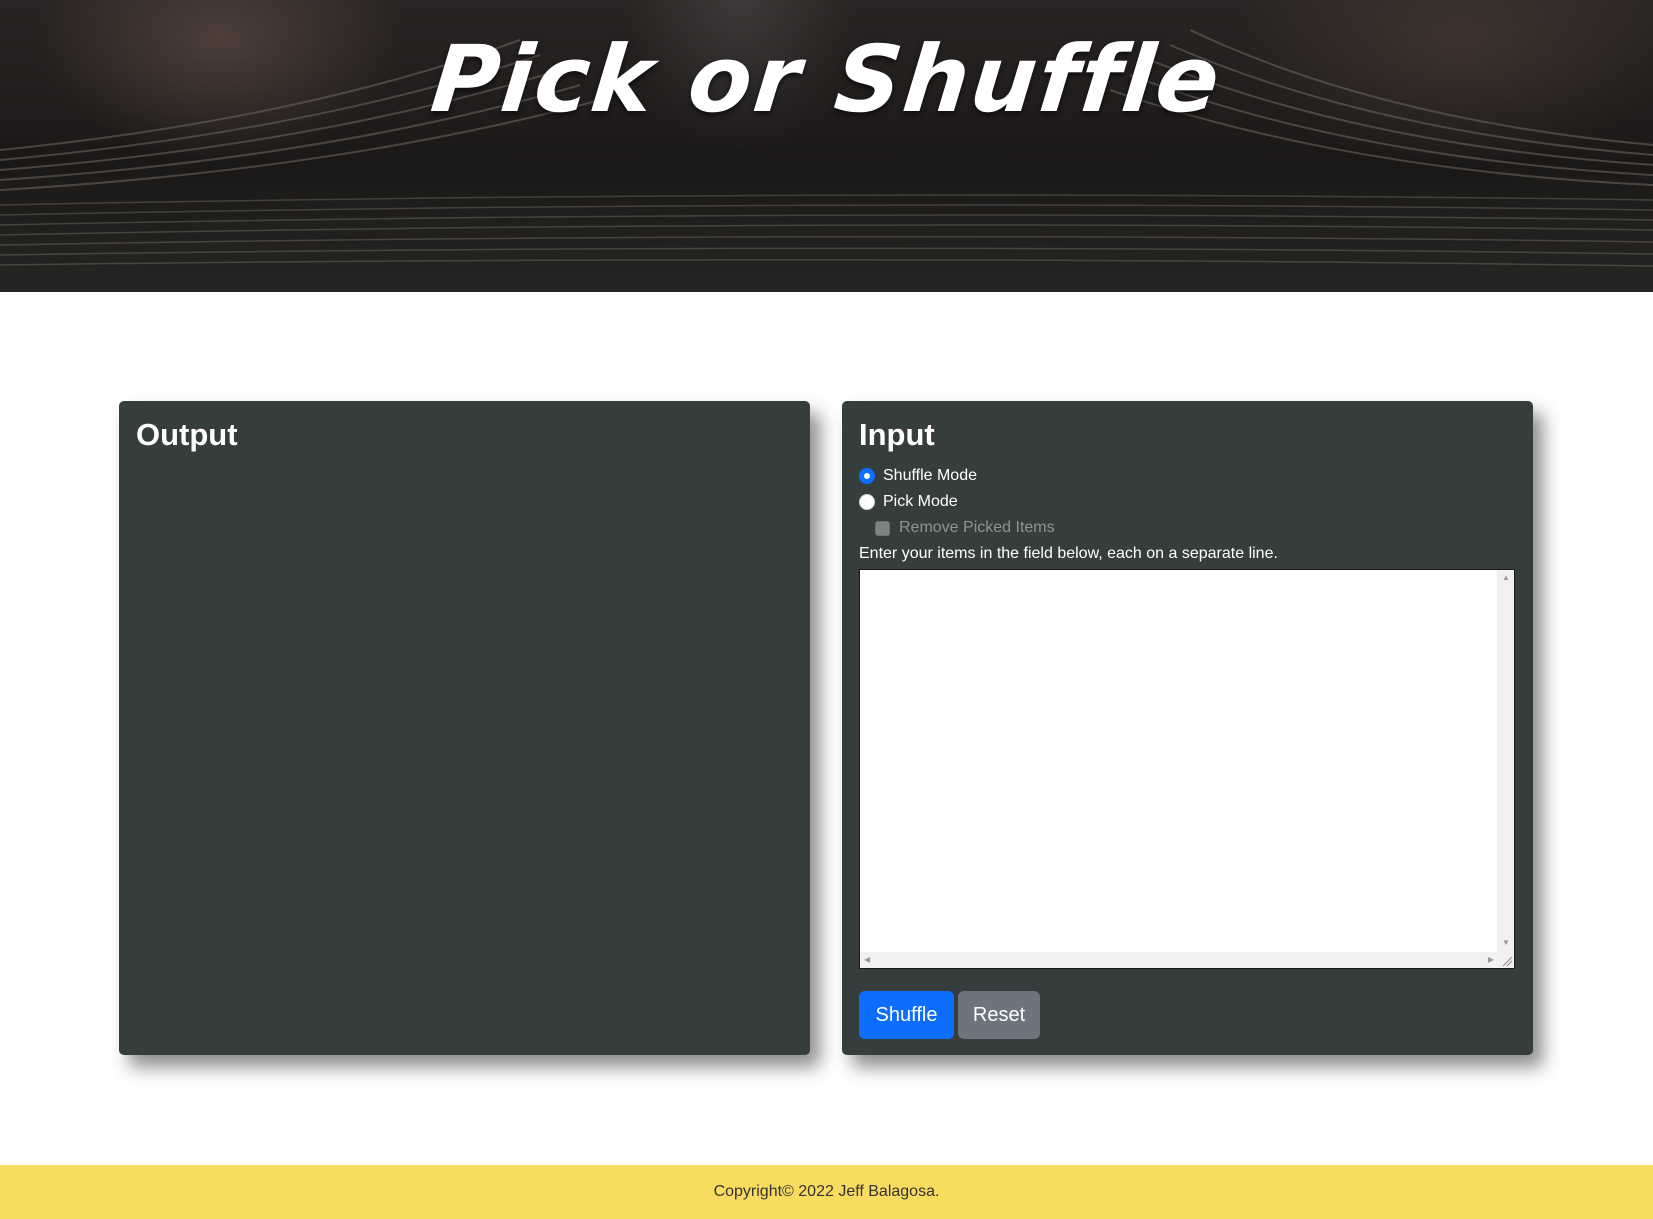 The height and width of the screenshot is (1219, 1653). Describe the element at coordinates (977, 527) in the screenshot. I see `remove-picked-label: Remove Picked Items` at that location.